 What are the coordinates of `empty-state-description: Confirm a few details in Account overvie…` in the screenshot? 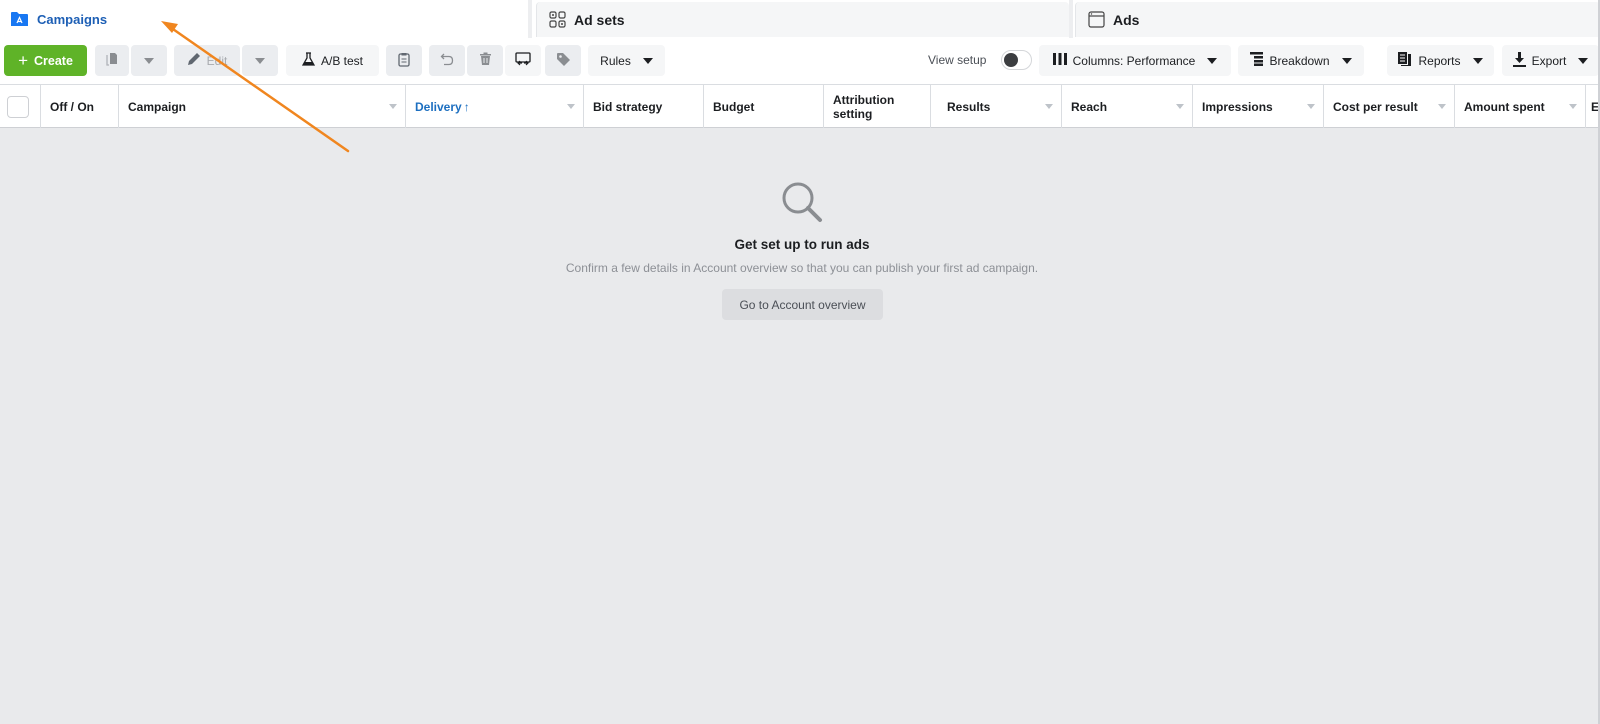 It's located at (802, 268).